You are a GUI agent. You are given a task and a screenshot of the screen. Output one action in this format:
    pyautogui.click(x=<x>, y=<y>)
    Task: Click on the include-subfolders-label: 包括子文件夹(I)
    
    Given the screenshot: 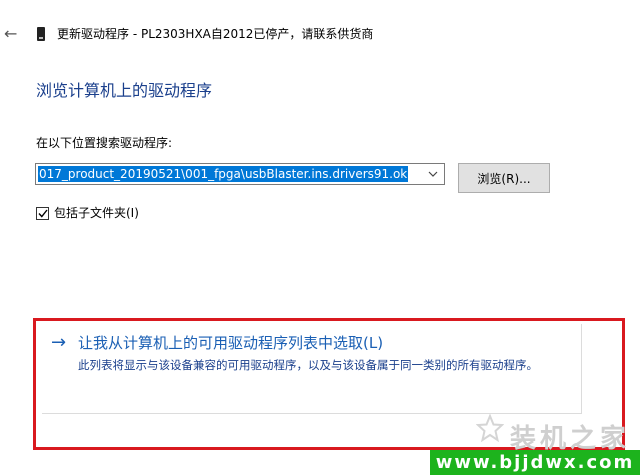 What is the action you would take?
    pyautogui.click(x=96, y=213)
    